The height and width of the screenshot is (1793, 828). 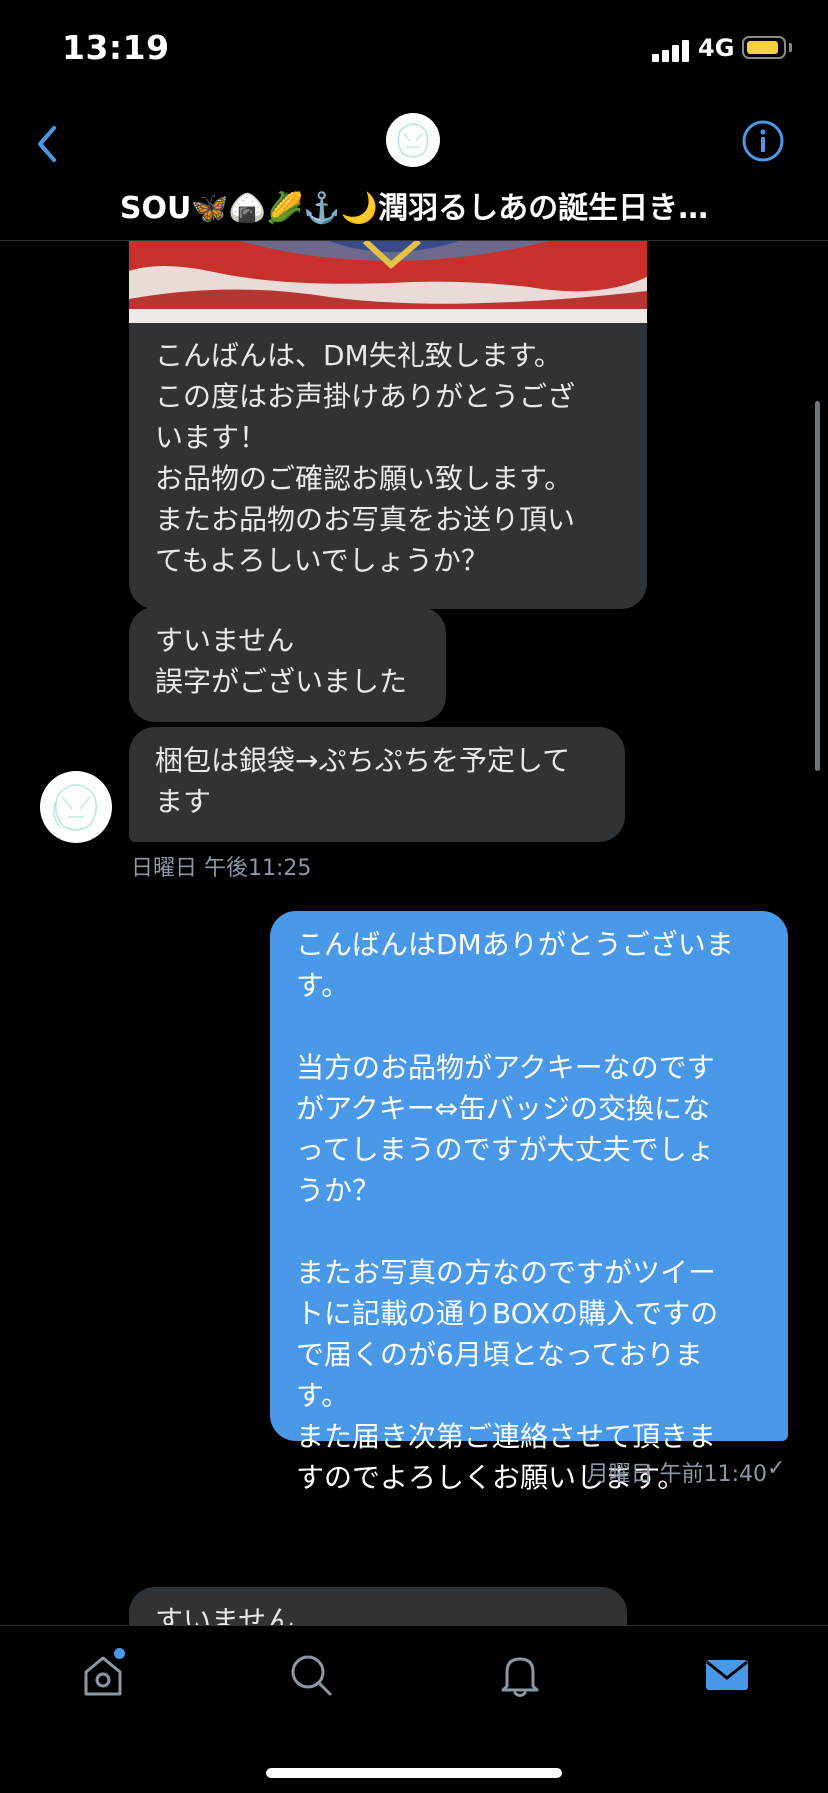 I want to click on messages-icon, so click(x=727, y=1675).